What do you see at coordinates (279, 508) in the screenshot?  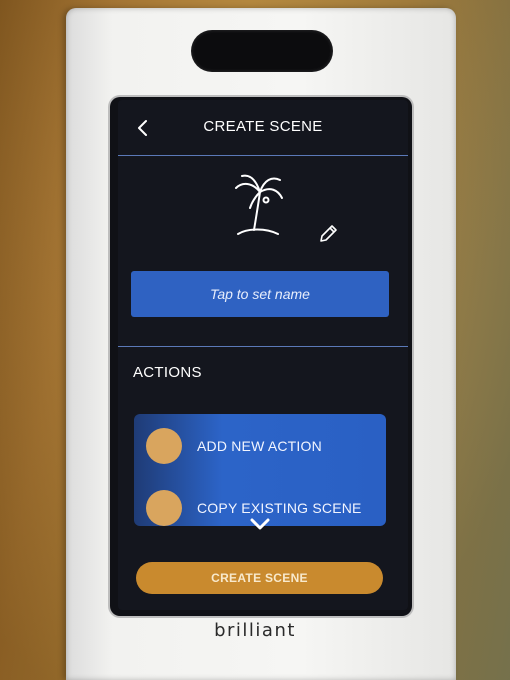 I see `action-label: COPY EXISTING SCENE` at bounding box center [279, 508].